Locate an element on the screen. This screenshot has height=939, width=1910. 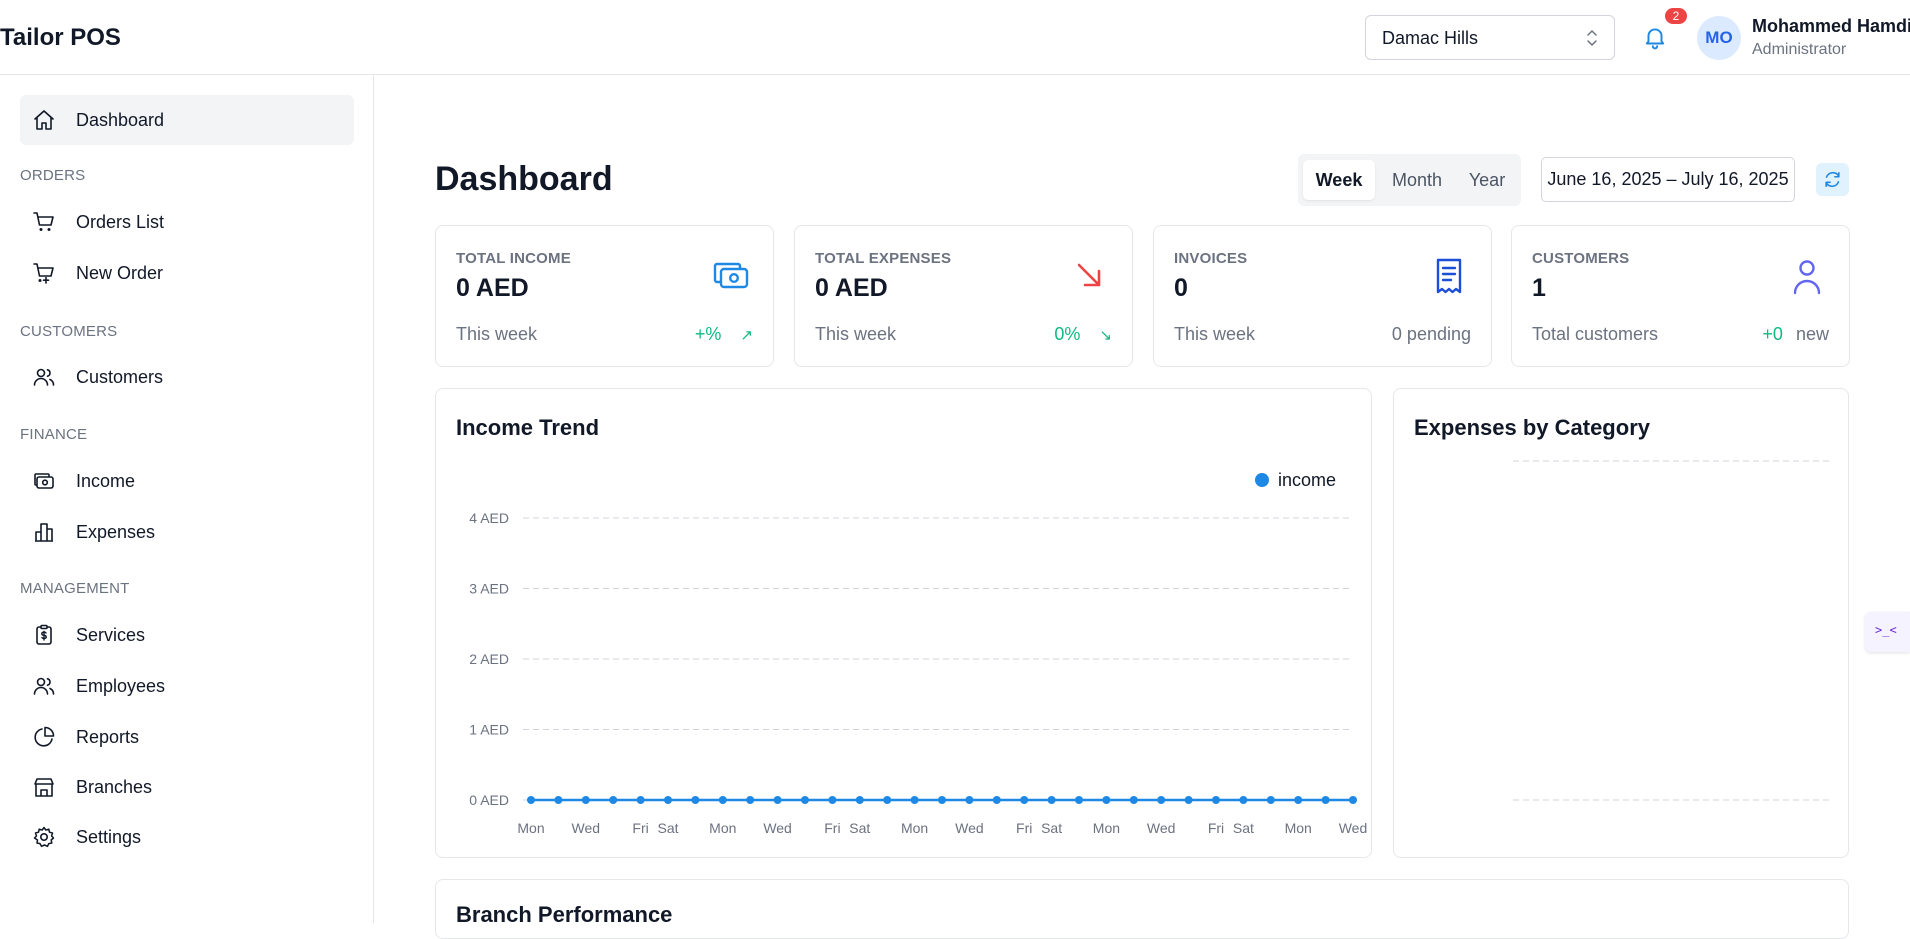
sidebar-item-income: Income is located at coordinates (187, 481).